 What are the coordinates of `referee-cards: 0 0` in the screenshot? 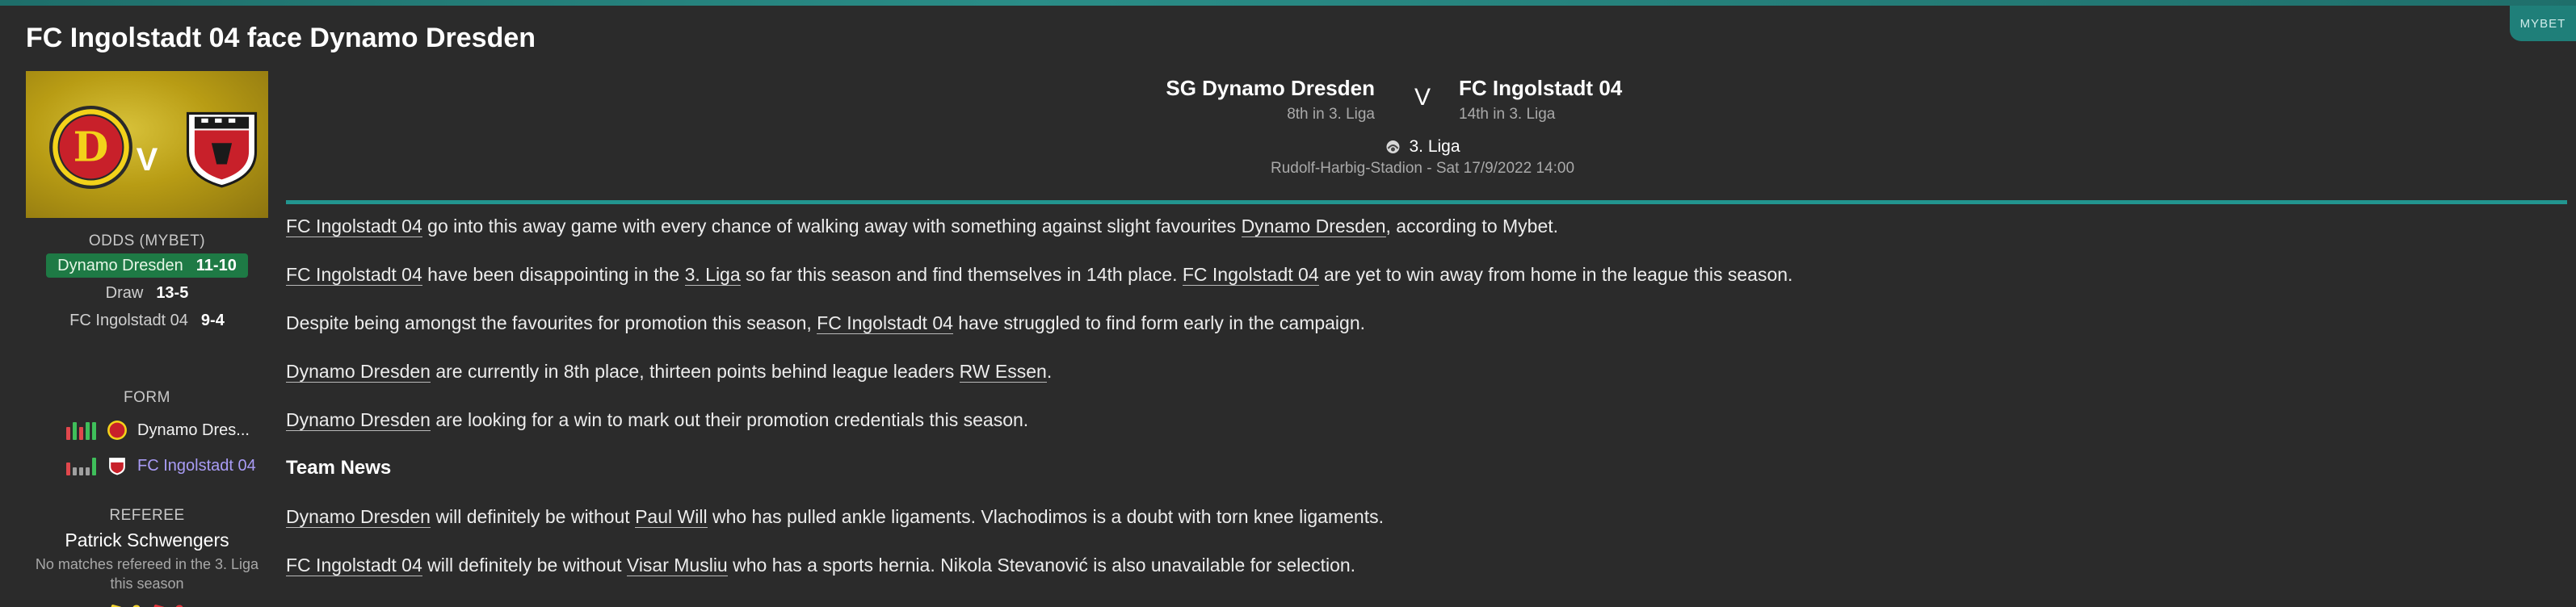 It's located at (147, 604).